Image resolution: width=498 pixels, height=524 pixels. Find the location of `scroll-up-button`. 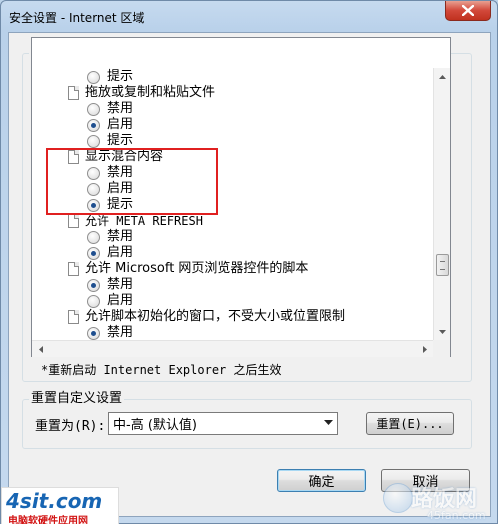

scroll-up-button is located at coordinates (442, 76).